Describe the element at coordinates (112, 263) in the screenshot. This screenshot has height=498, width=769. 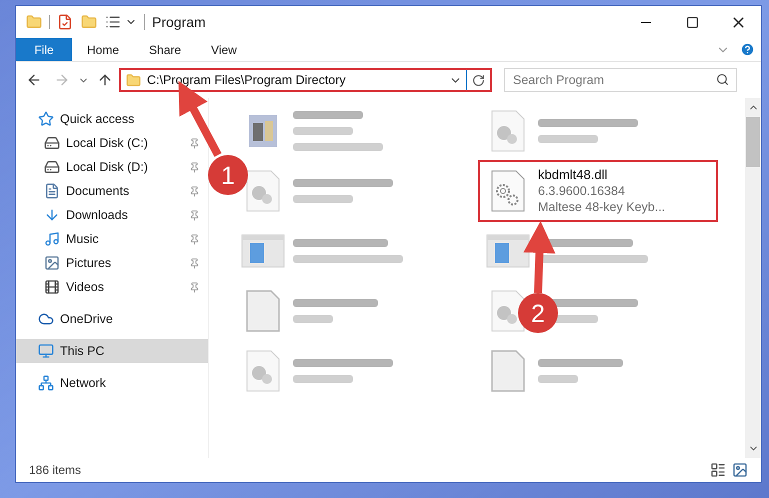
I see `sidebar-item: Pictures` at that location.